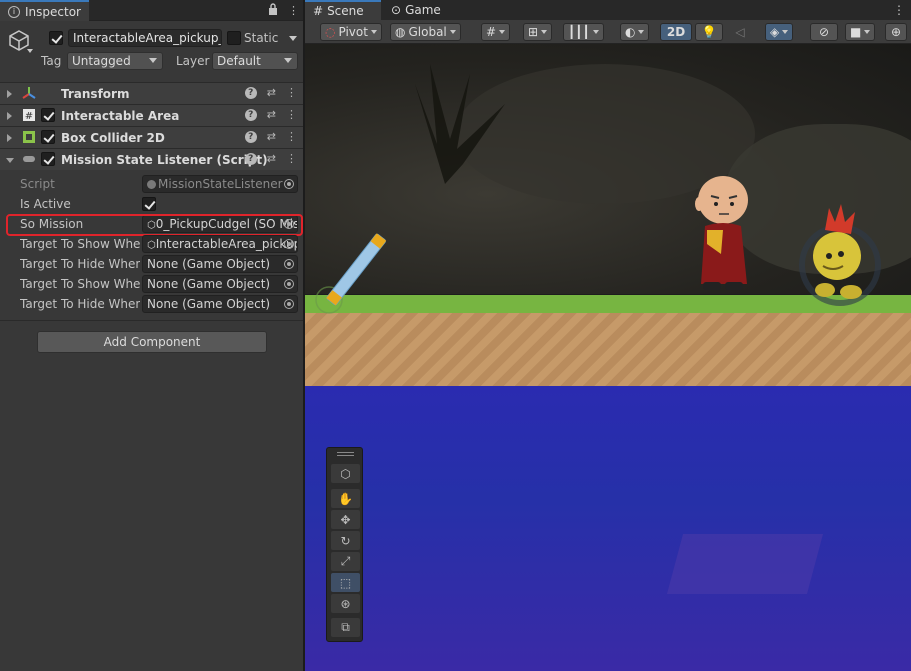 The image size is (911, 671). Describe the element at coordinates (345, 627) in the screenshot. I see `custom-tool: ⧉` at that location.